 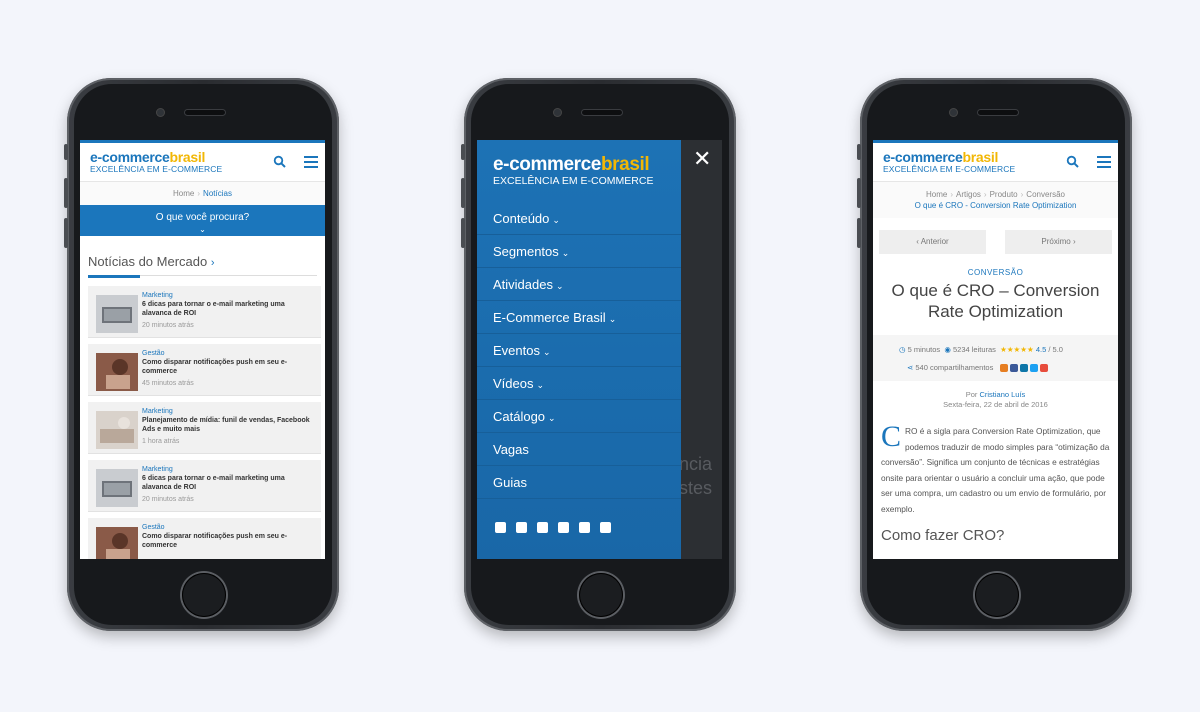 What do you see at coordinates (702, 159) in the screenshot?
I see `close-icon: ✕` at bounding box center [702, 159].